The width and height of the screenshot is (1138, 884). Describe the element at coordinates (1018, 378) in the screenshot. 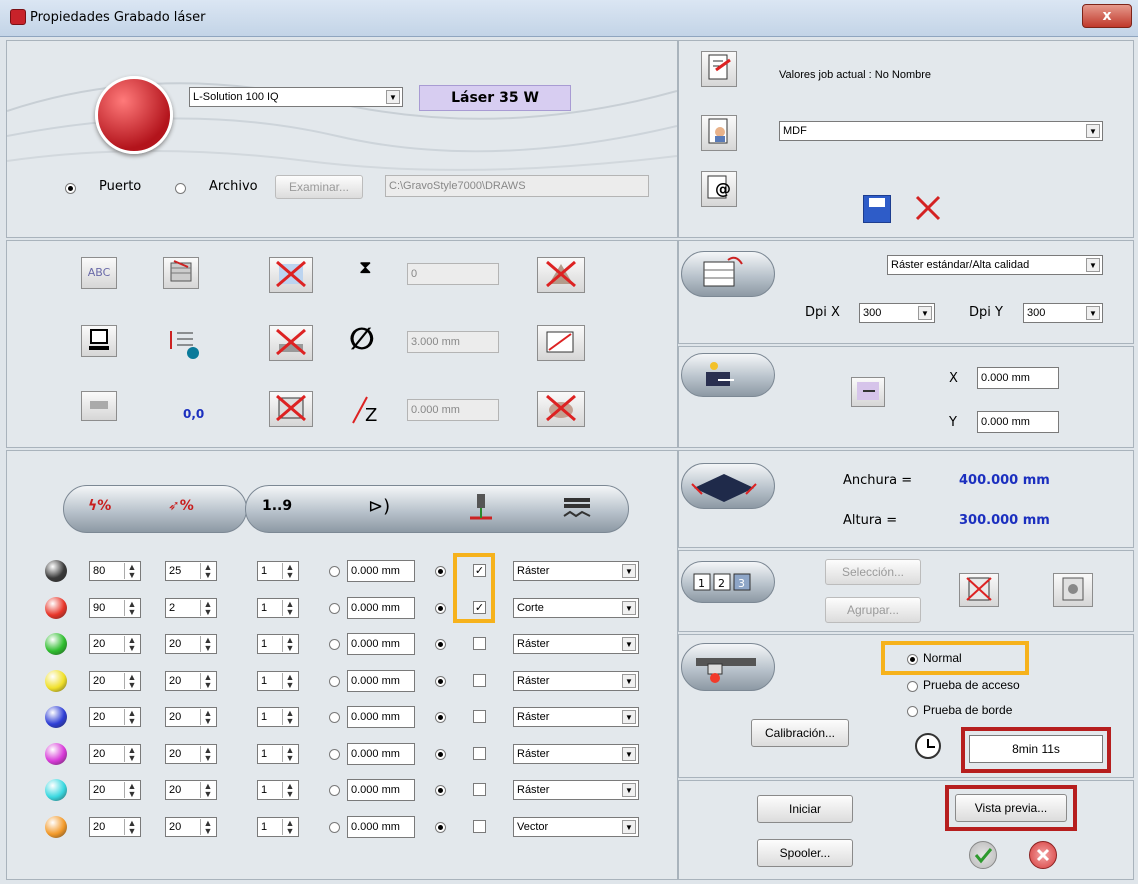

I see `offset-x-field: 0.000 mm` at that location.